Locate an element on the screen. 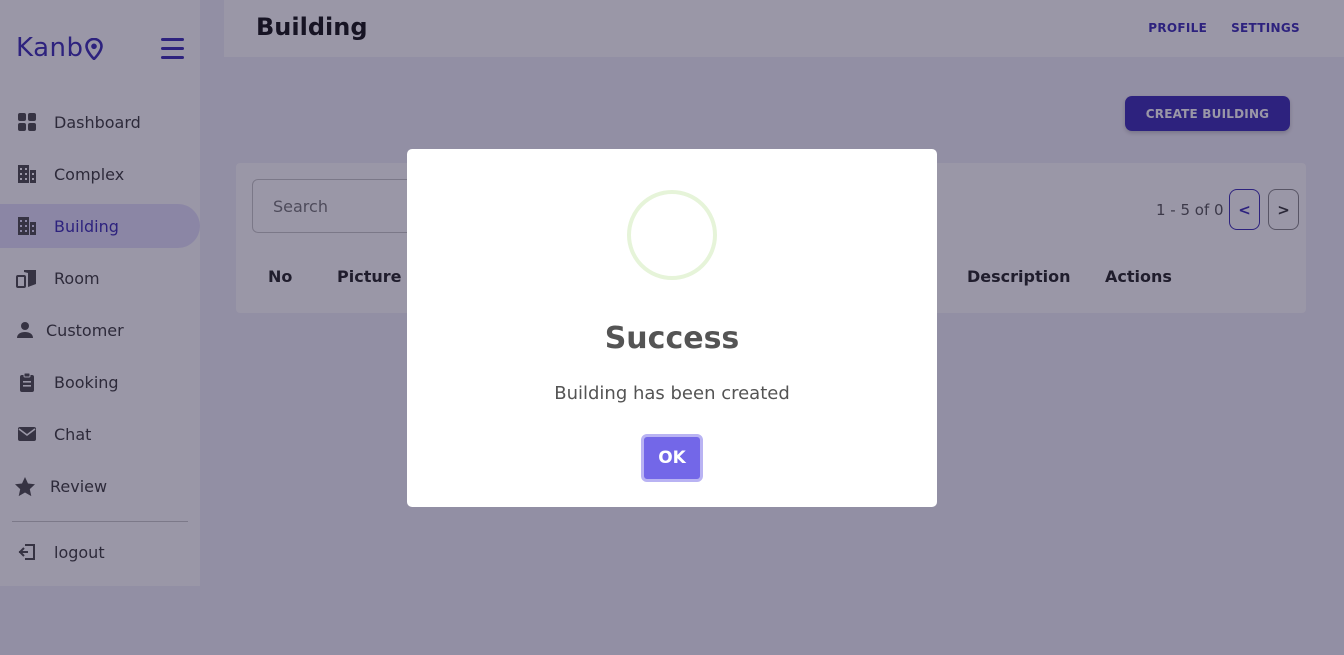 This screenshot has height=655, width=1344. ok-button: OK is located at coordinates (672, 458).